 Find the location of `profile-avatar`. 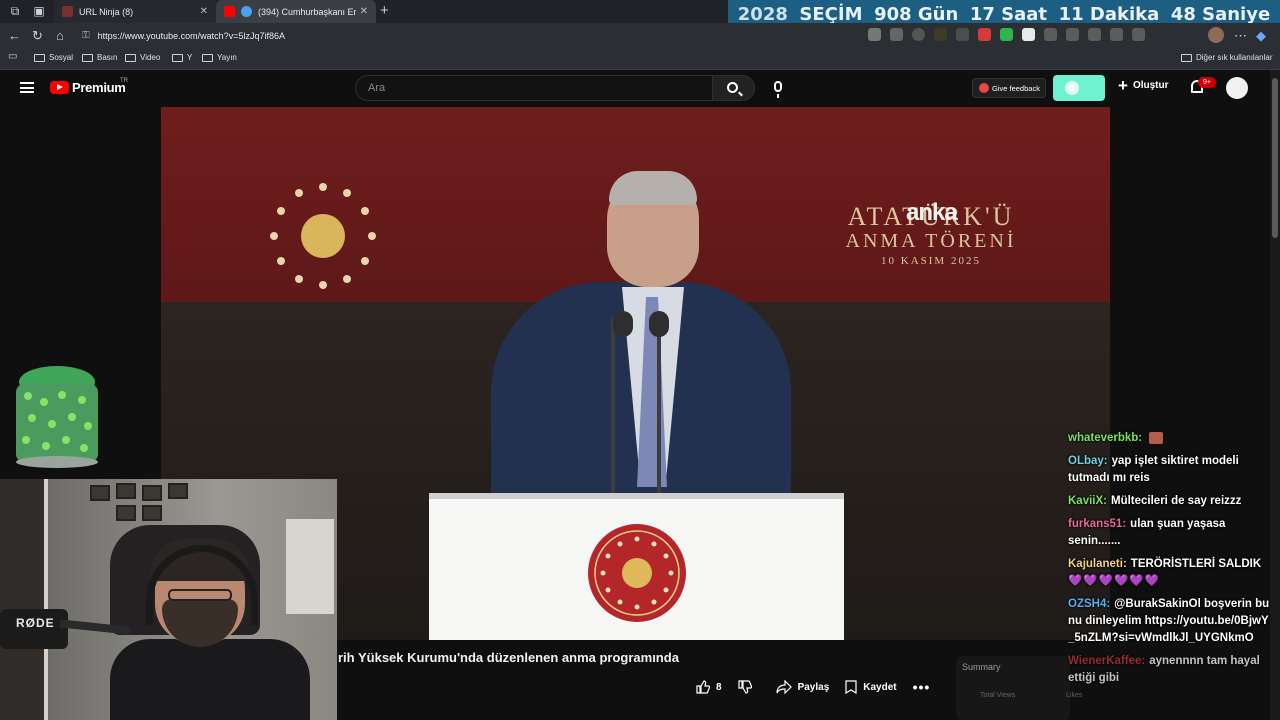

profile-avatar is located at coordinates (1216, 35).